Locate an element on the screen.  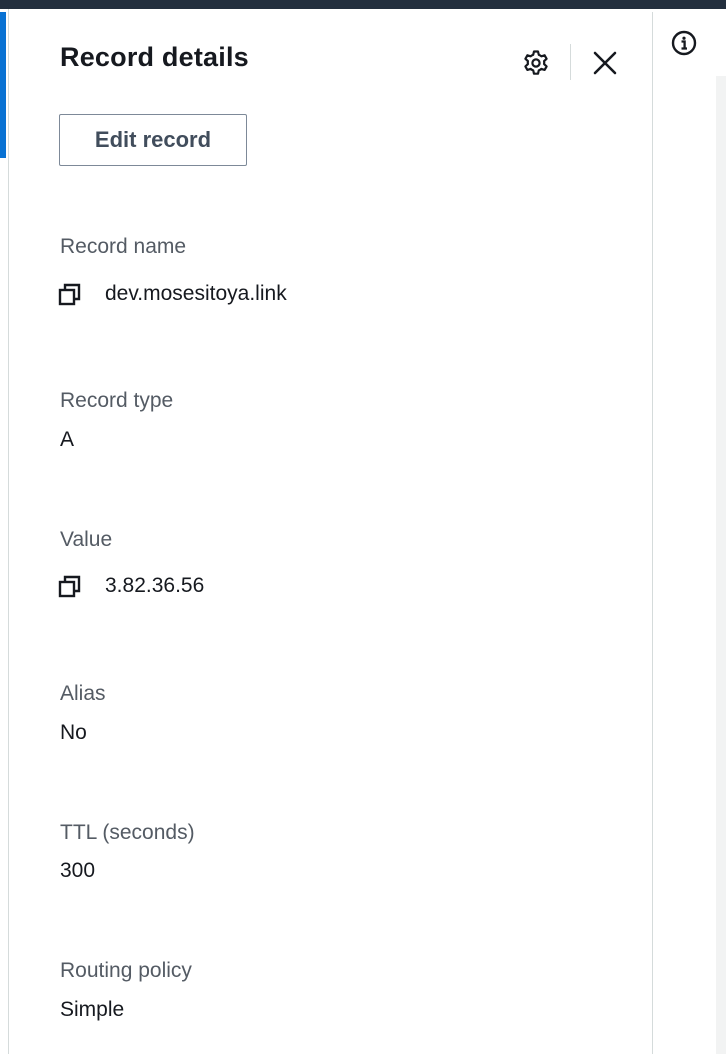
top-navigation-bar is located at coordinates (363, 4).